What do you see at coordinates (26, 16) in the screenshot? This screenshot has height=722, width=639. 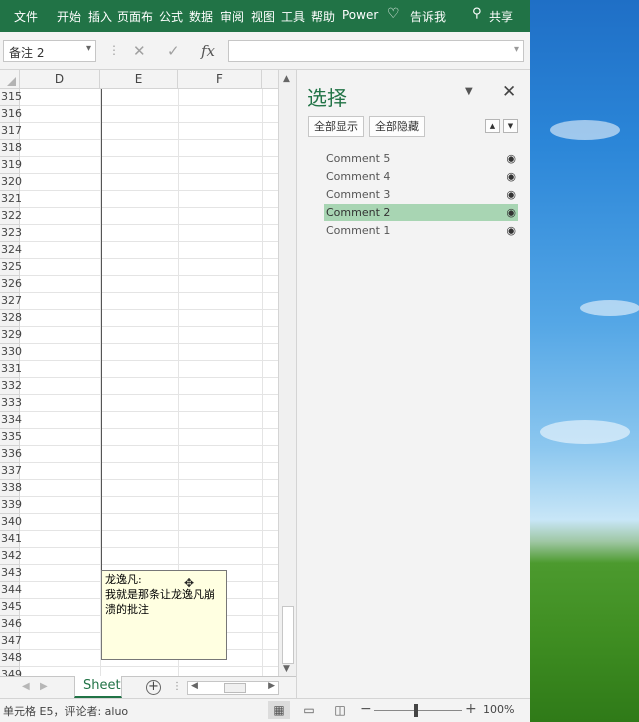 I see `tab-file: 文件` at bounding box center [26, 16].